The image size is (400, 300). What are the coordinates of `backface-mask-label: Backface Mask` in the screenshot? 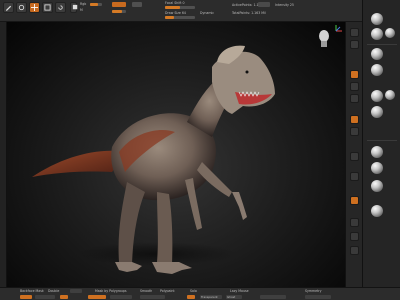 It's located at (32, 291).